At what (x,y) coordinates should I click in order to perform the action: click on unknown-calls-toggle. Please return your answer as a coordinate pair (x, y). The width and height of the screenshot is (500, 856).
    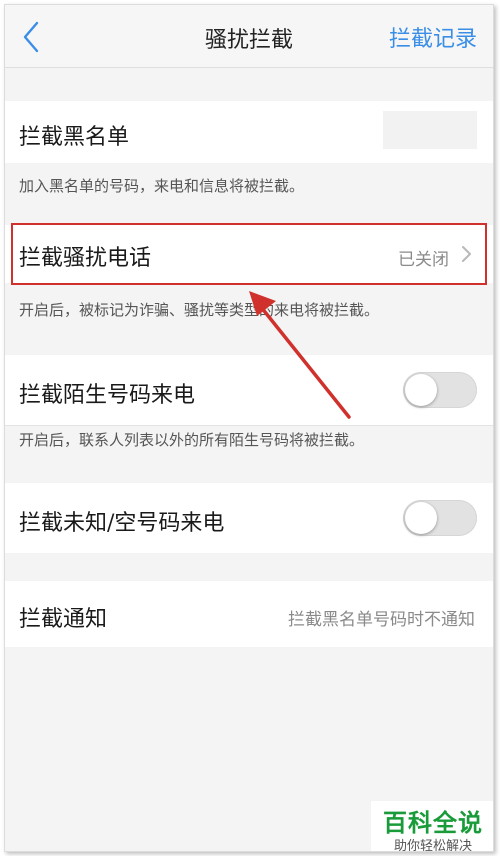
    Looking at the image, I should click on (440, 518).